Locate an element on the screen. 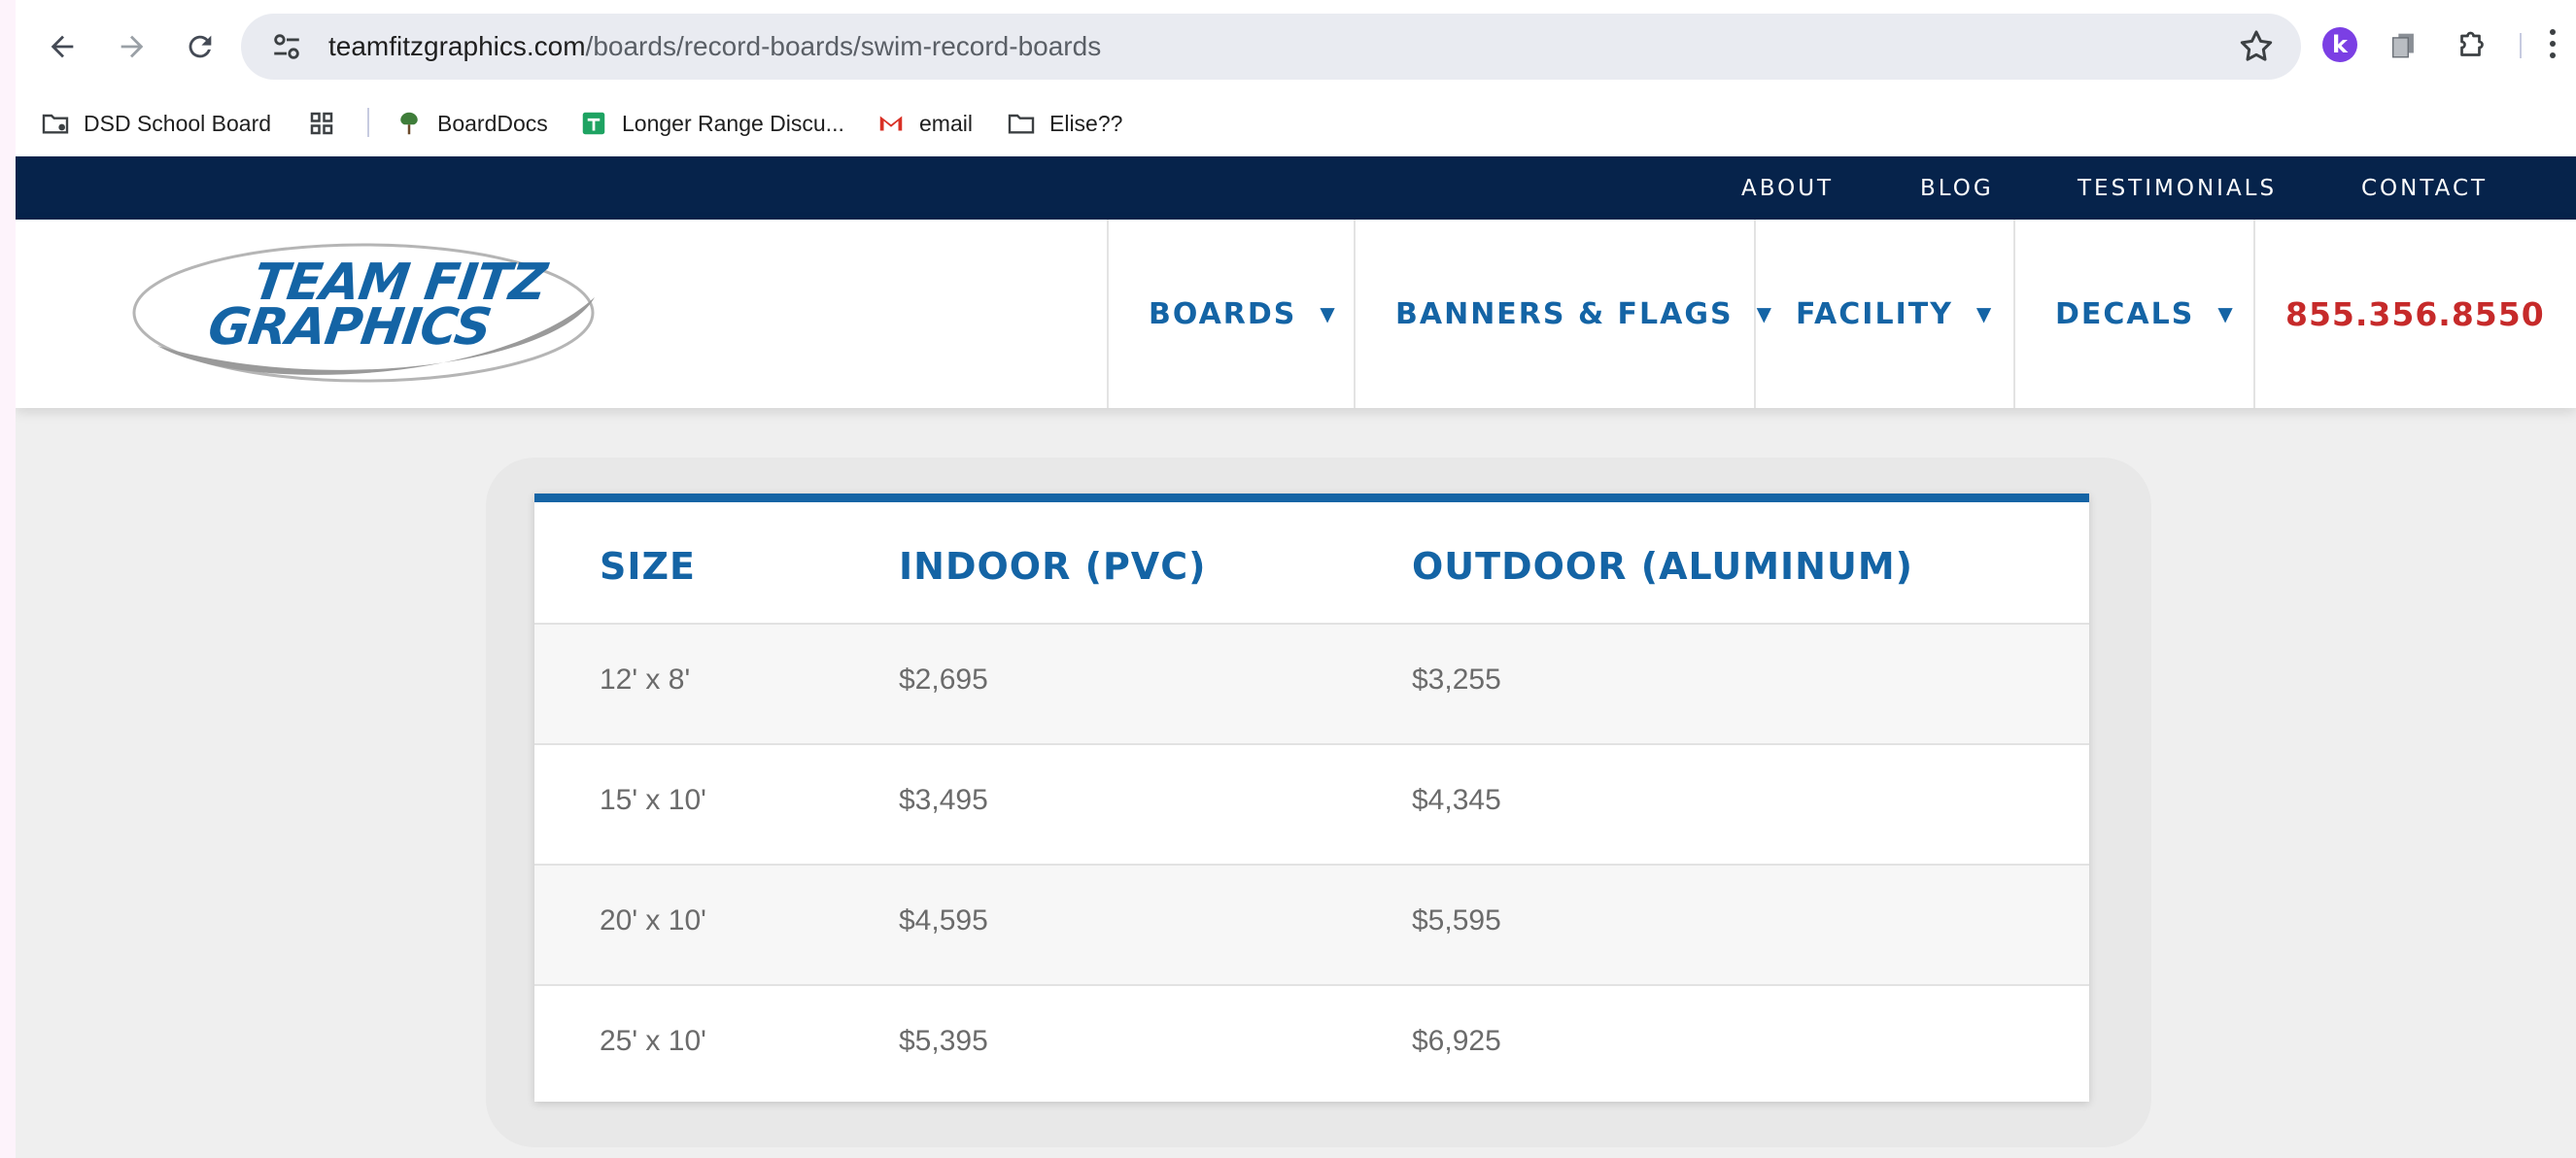 The width and height of the screenshot is (2576, 1158). cell-indoor-price: $4,595 is located at coordinates (943, 921).